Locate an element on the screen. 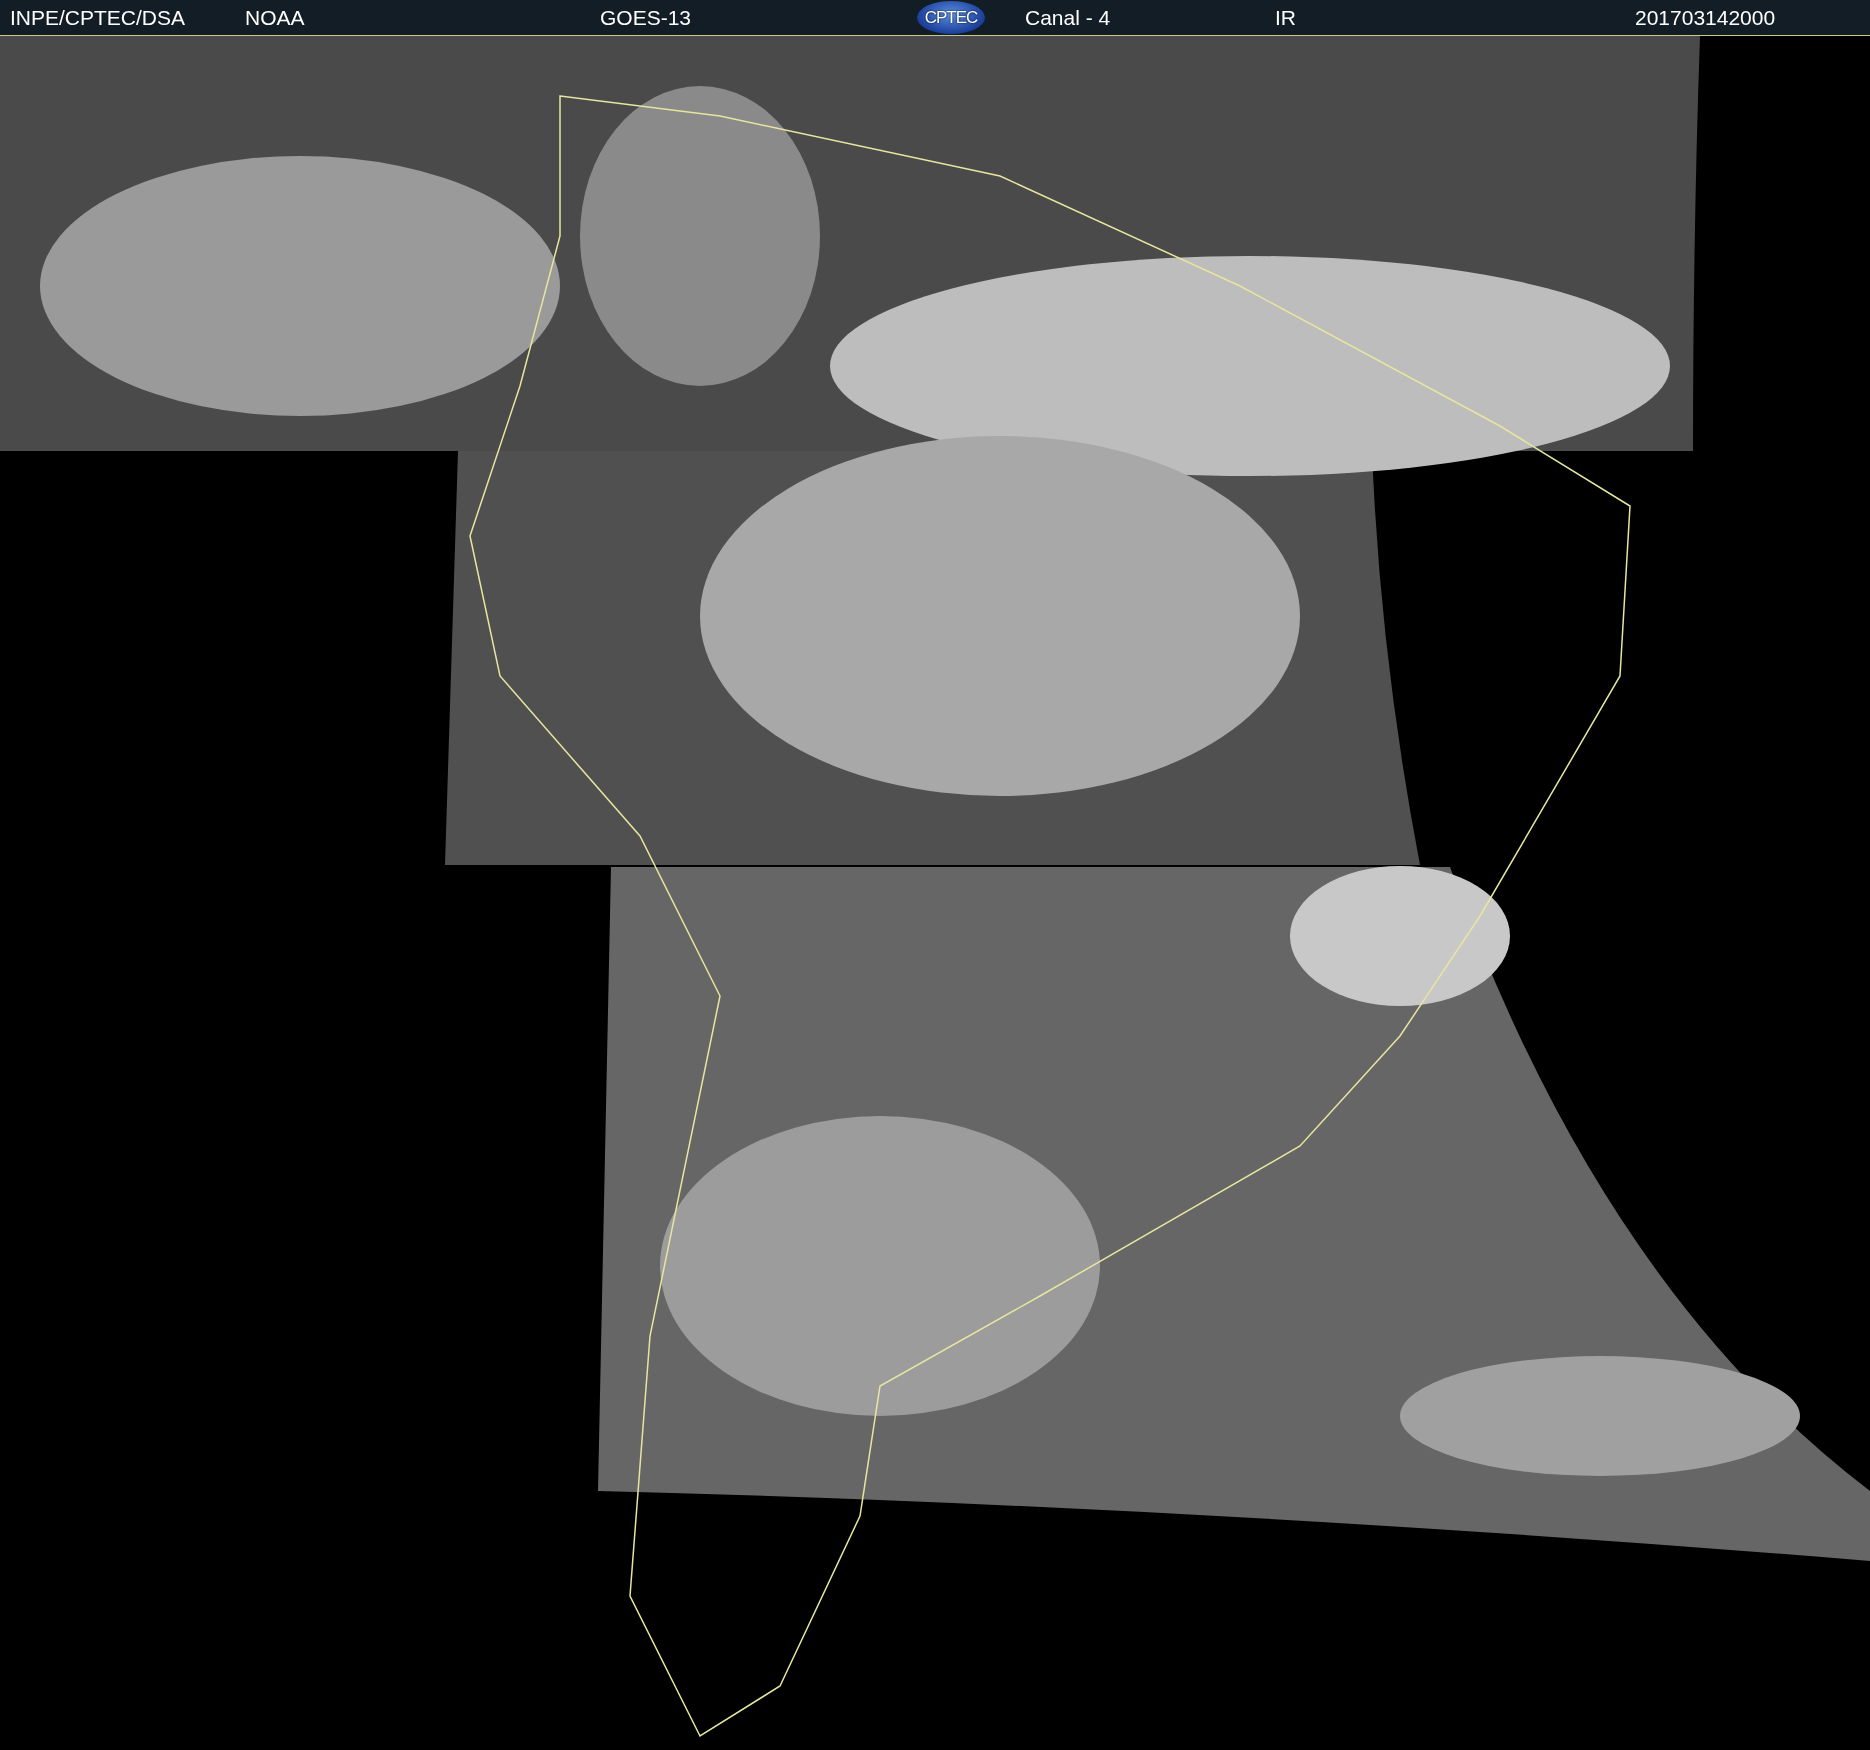 Image resolution: width=1870 pixels, height=1750 pixels. header-label: Canal - 4 is located at coordinates (1068, 17).